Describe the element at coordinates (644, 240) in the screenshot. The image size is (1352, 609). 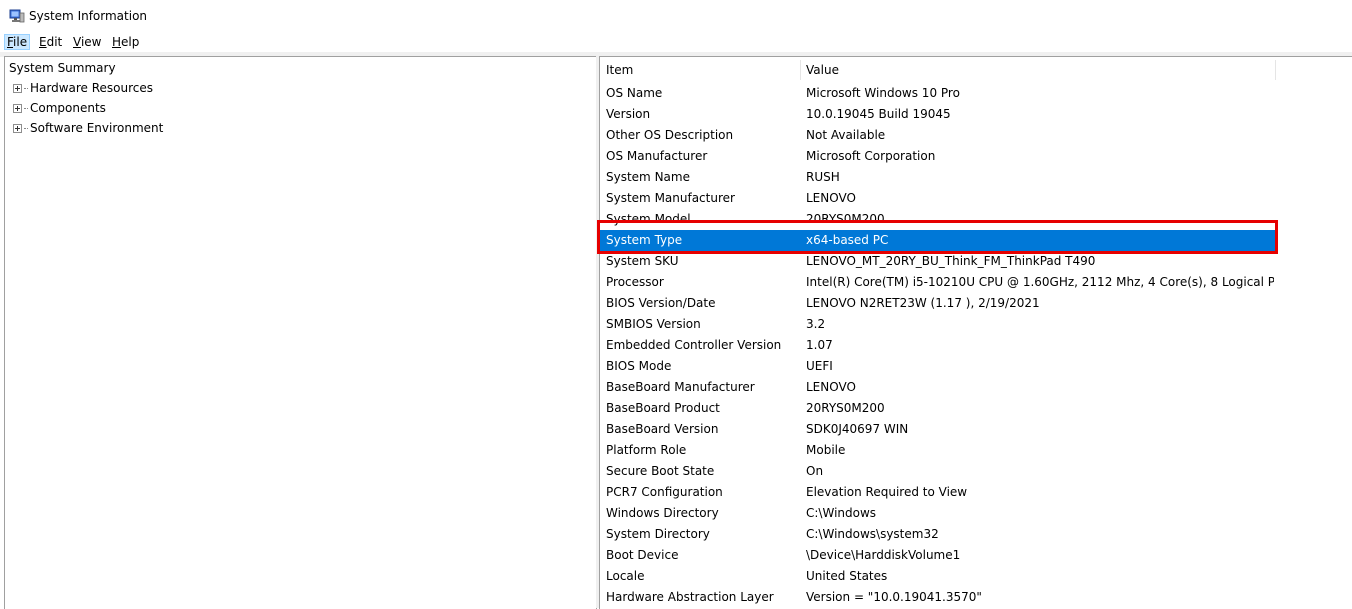
I see `row-item-name: System Type` at that location.